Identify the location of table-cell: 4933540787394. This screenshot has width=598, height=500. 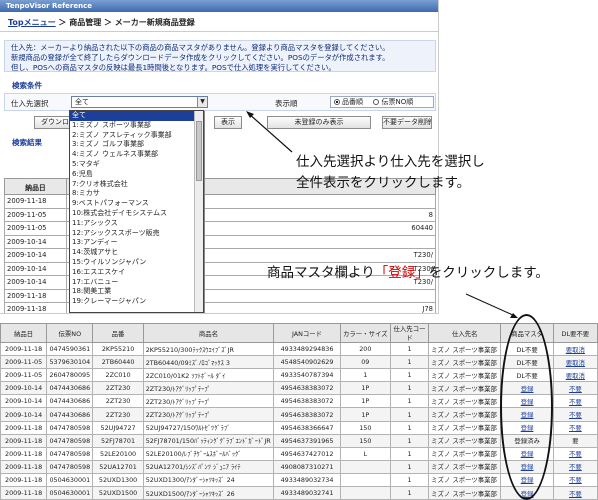
(307, 375).